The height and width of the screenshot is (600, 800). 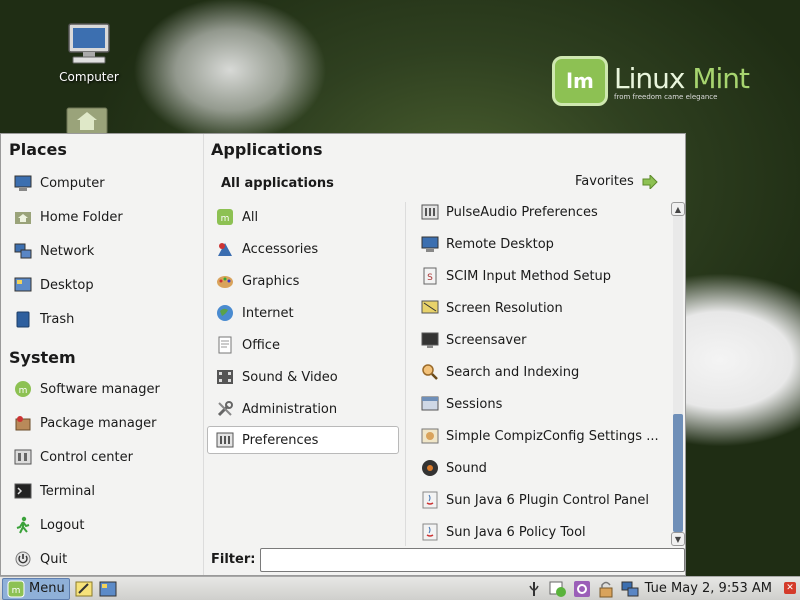 I want to click on mint-wordmark: Linux Mint from freedom came elegance, so click(x=682, y=81).